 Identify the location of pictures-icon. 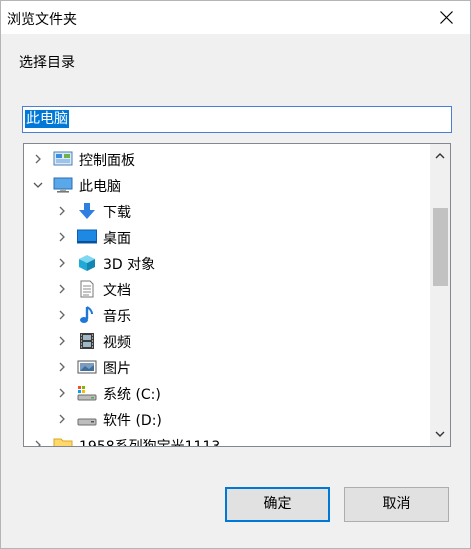
(87, 367).